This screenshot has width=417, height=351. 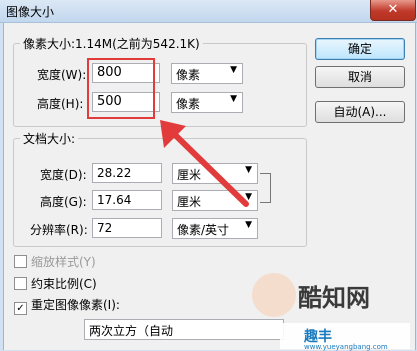 I want to click on watermark-brand1: 酷知网, so click(x=334, y=298).